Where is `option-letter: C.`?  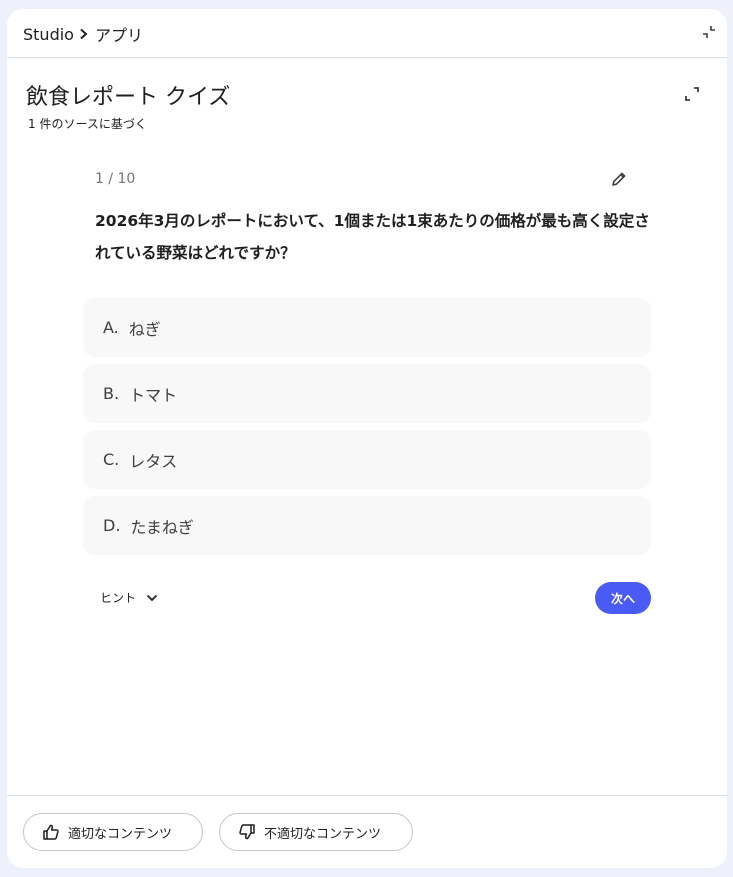 option-letter: C. is located at coordinates (111, 459).